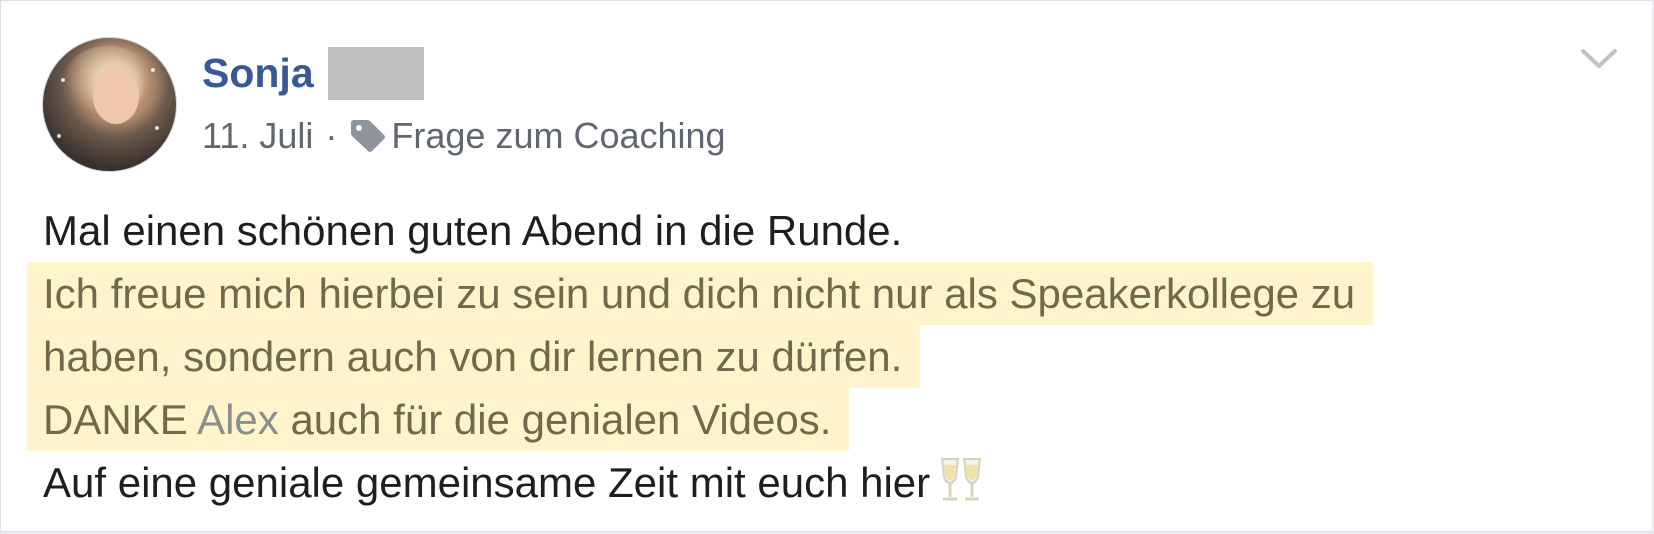 This screenshot has height=534, width=1654. What do you see at coordinates (258, 73) in the screenshot?
I see `author-name-link: Sonja` at bounding box center [258, 73].